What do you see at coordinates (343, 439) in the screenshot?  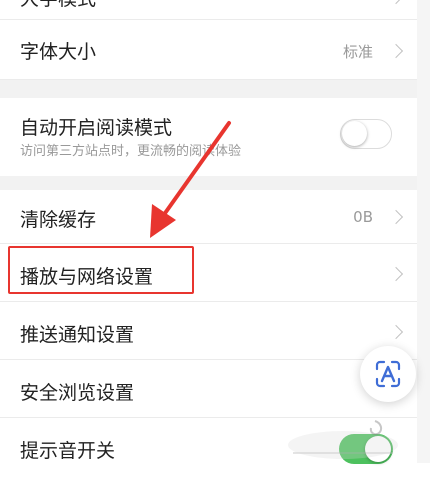 I see `watermark-logo` at bounding box center [343, 439].